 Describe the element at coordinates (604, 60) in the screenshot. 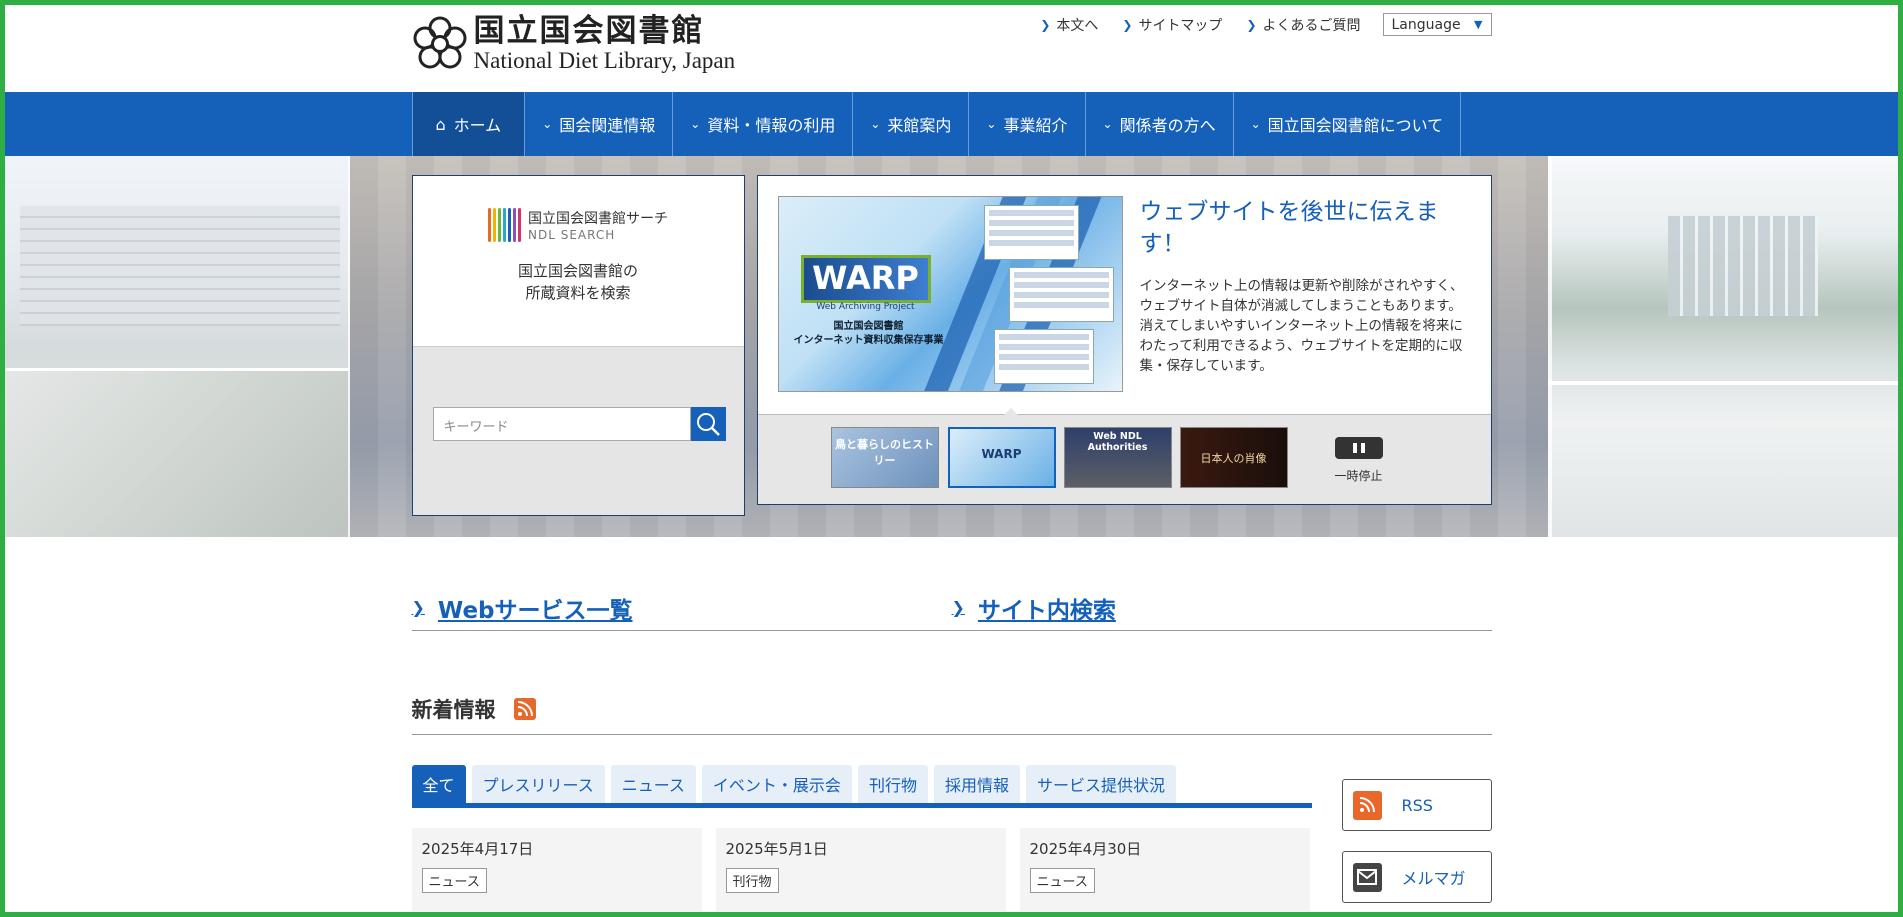

I see `logo-english: National Diet Library, Japan` at that location.